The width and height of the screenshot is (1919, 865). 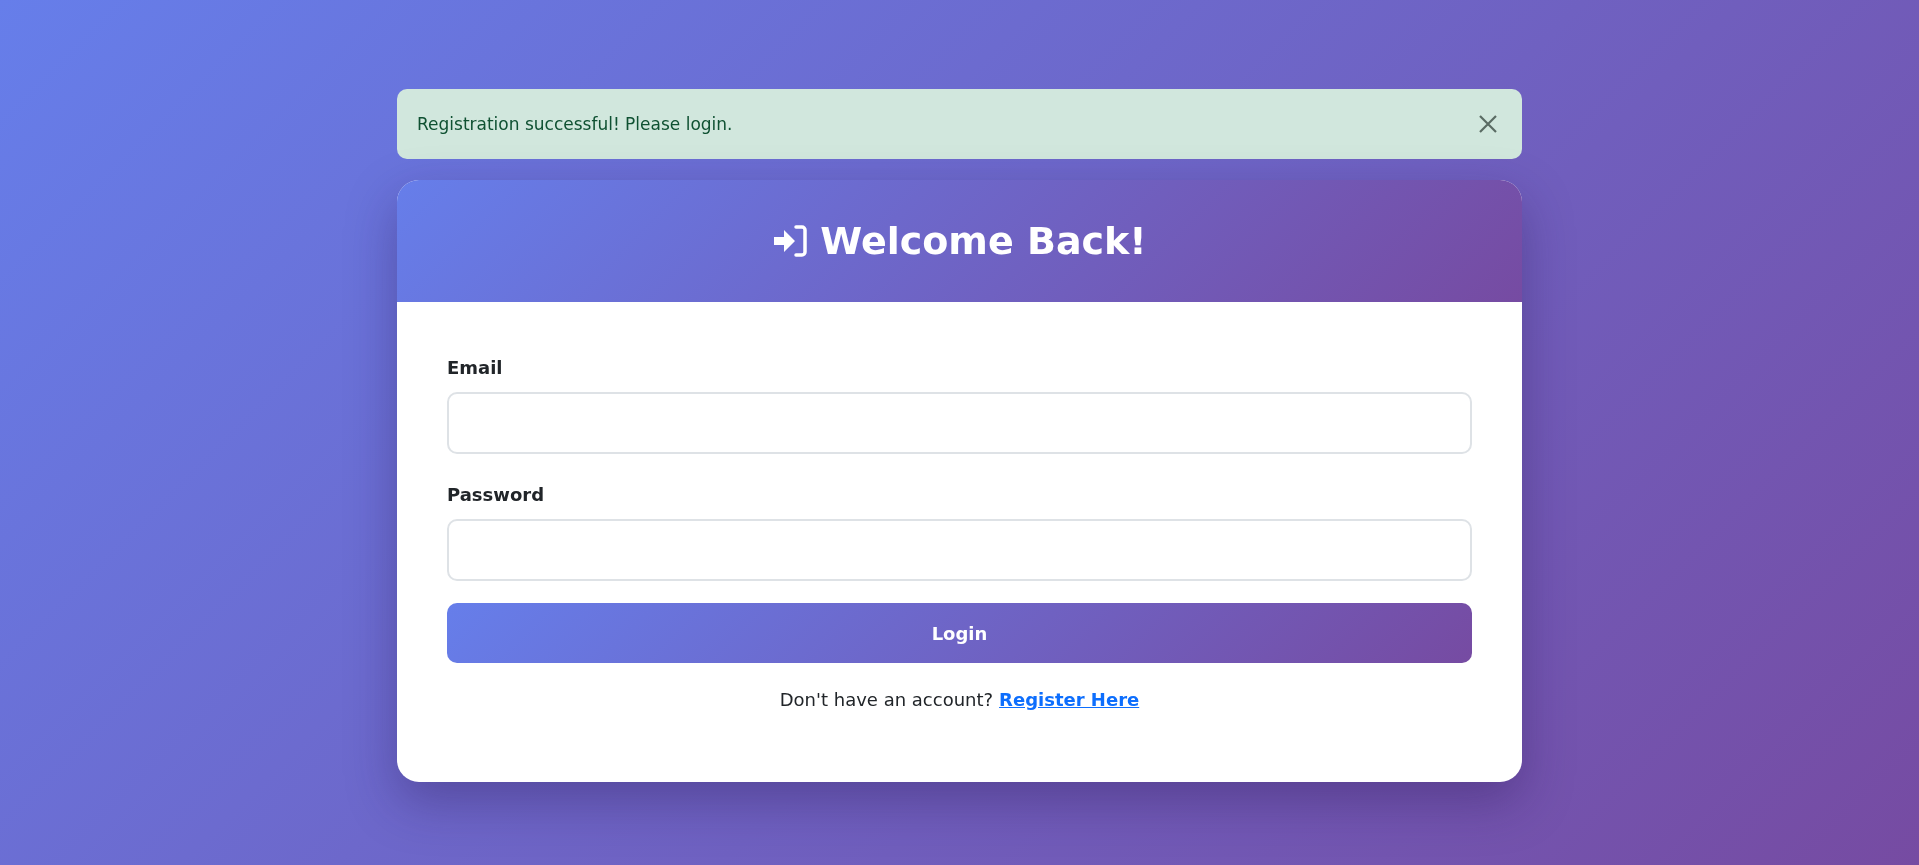 I want to click on login-button: Login, so click(x=959, y=633).